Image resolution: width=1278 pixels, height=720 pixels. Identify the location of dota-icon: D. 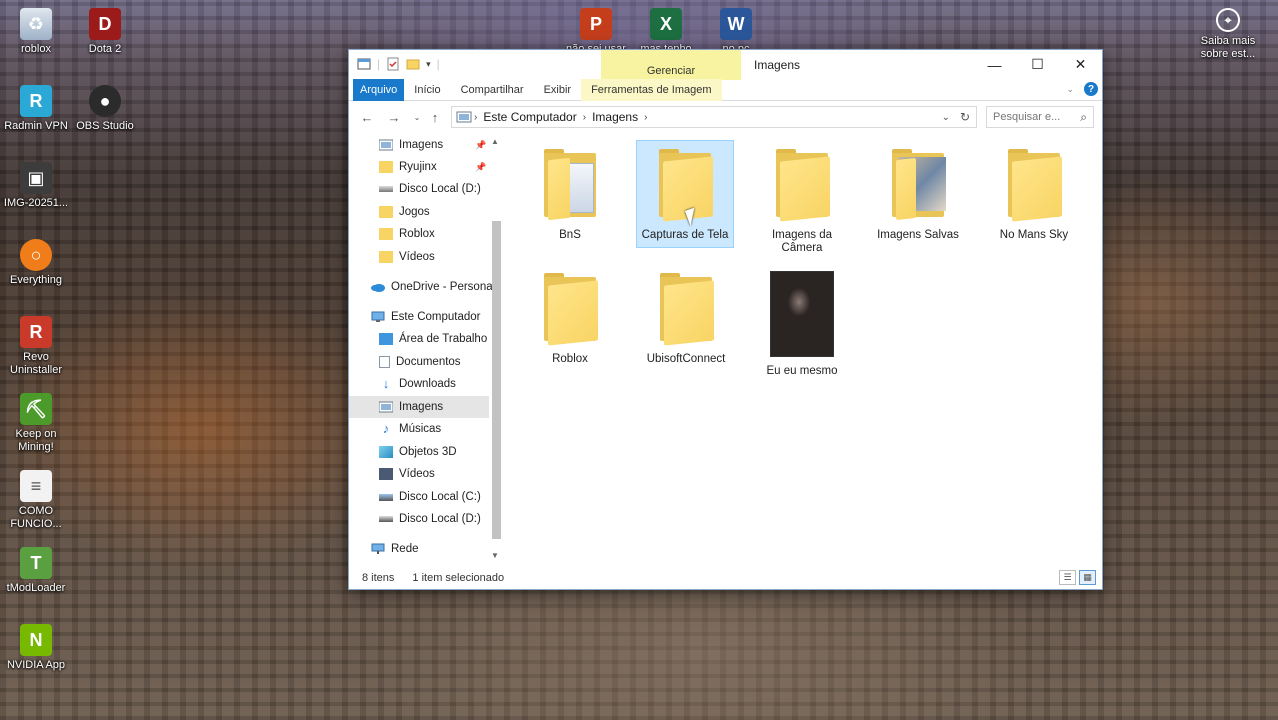
(105, 24).